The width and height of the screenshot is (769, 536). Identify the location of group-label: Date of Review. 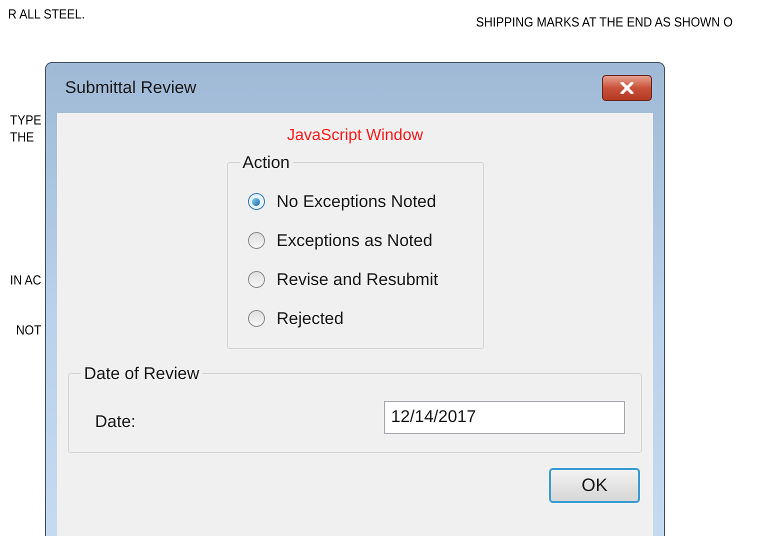
(141, 374).